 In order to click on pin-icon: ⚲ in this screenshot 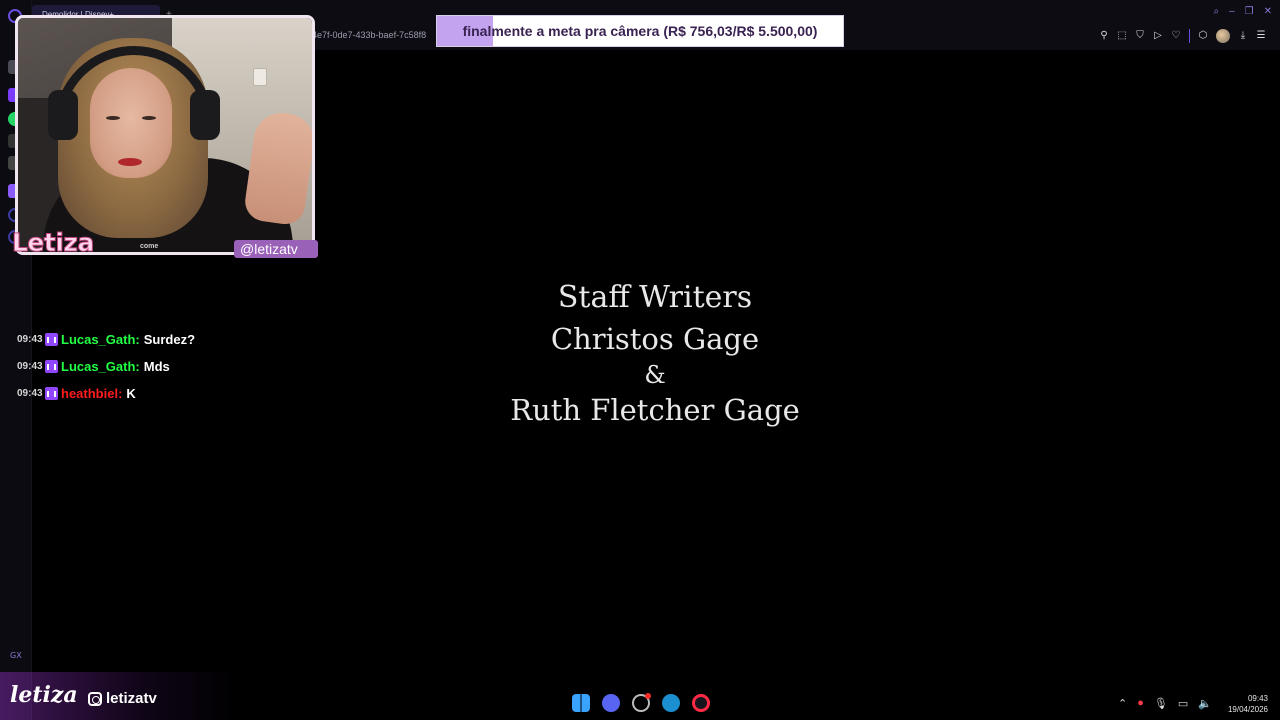, I will do `click(1104, 36)`.